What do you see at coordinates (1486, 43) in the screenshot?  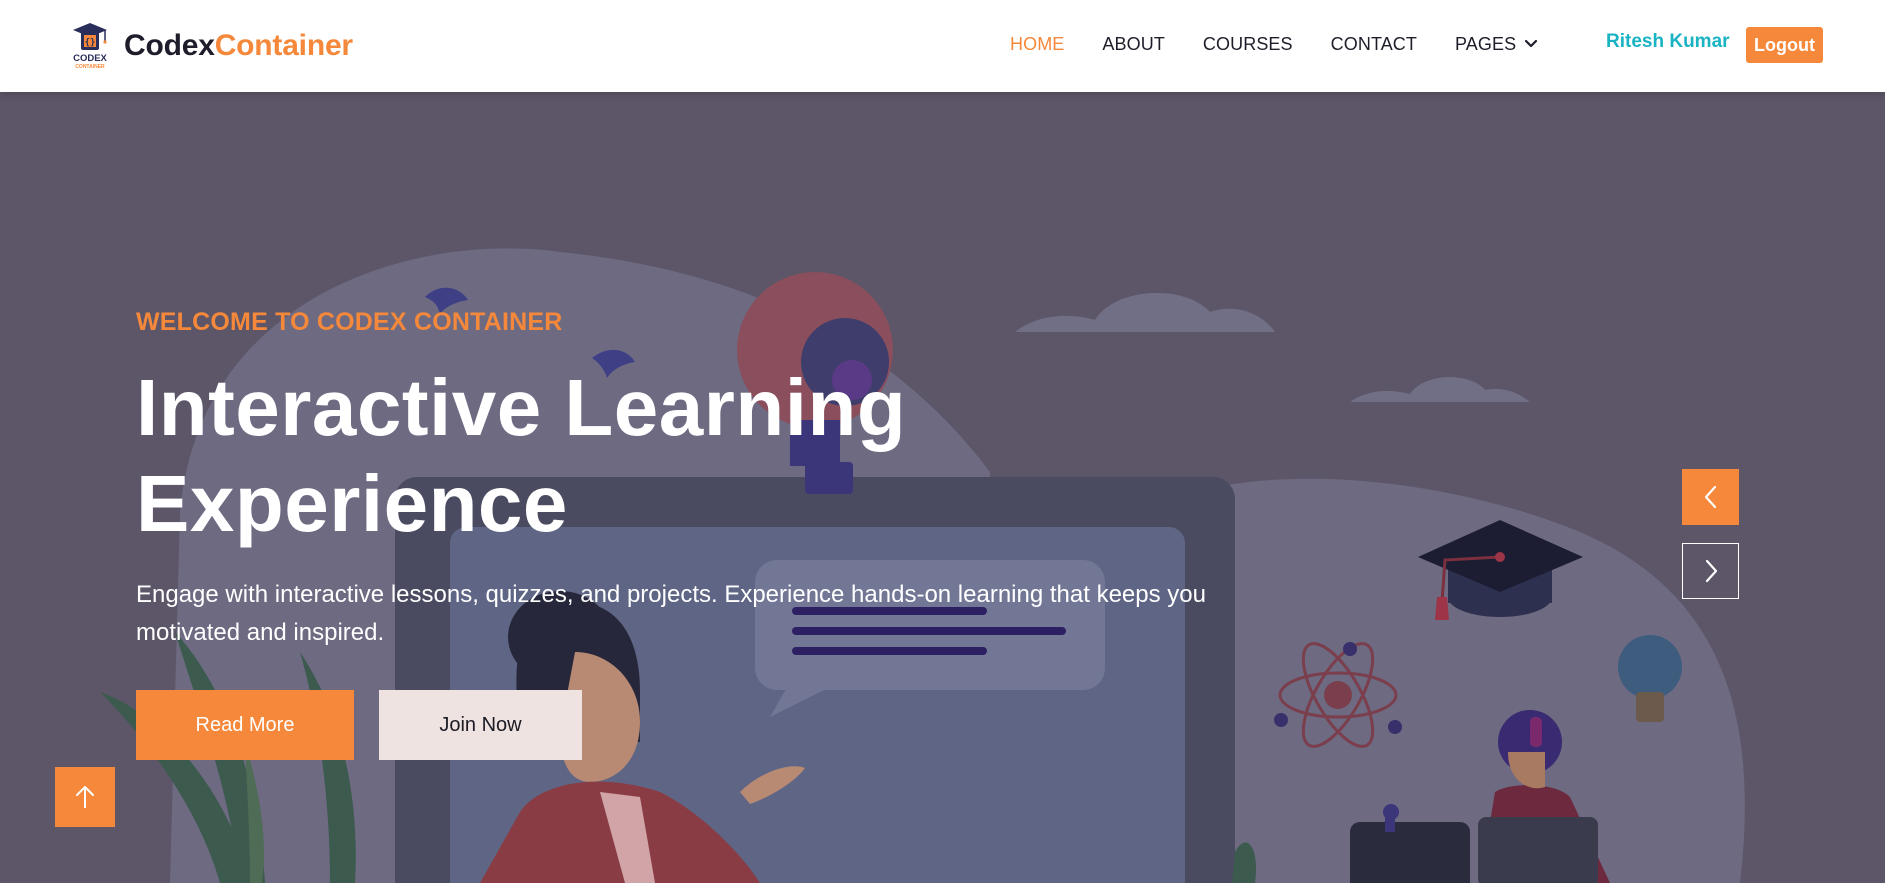 I see `nav-pages-label: PAGES` at bounding box center [1486, 43].